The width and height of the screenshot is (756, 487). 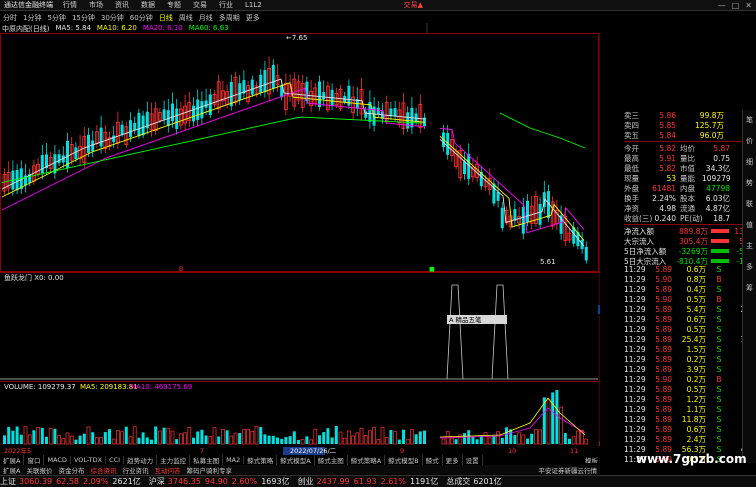 What do you see at coordinates (253, 18) in the screenshot?
I see `period-tab: 更多` at bounding box center [253, 18].